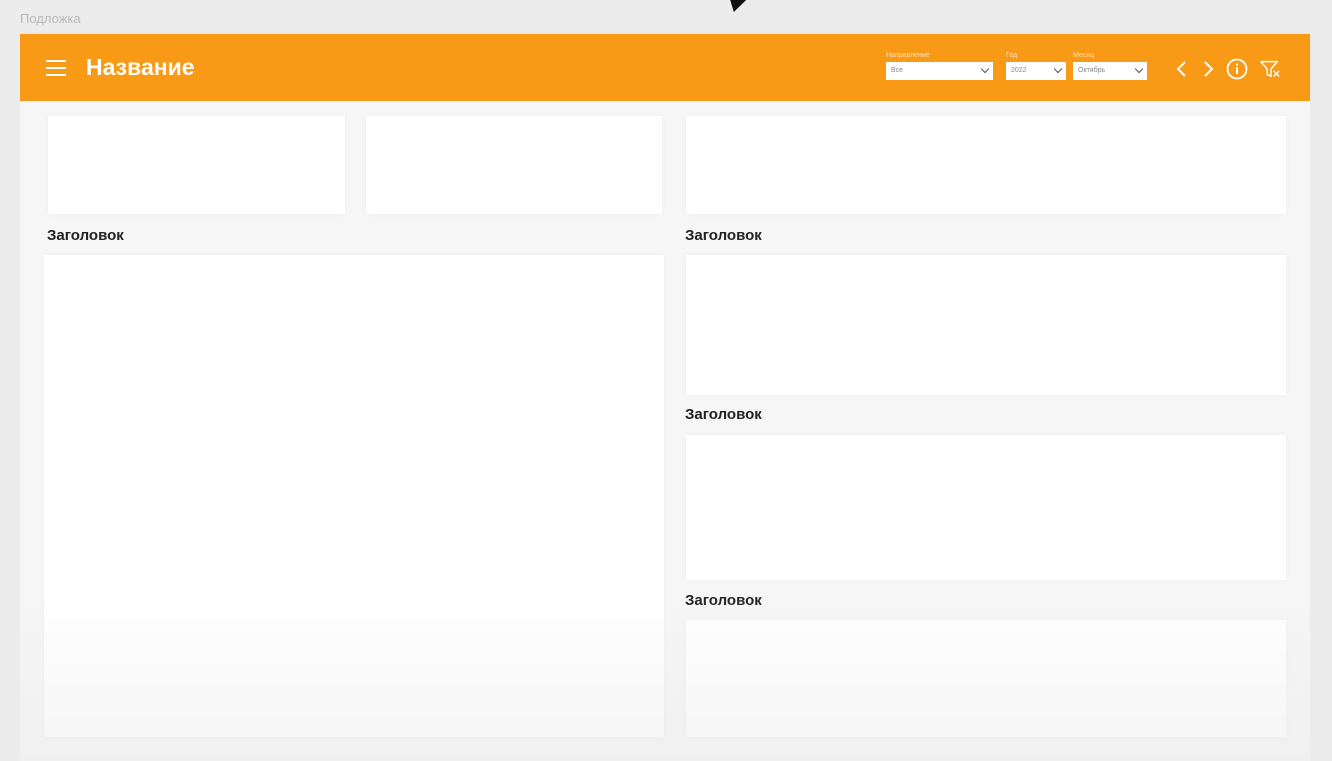 Image resolution: width=1332 pixels, height=761 pixels. Describe the element at coordinates (1182, 69) in the screenshot. I see `chevron-left-icon` at that location.